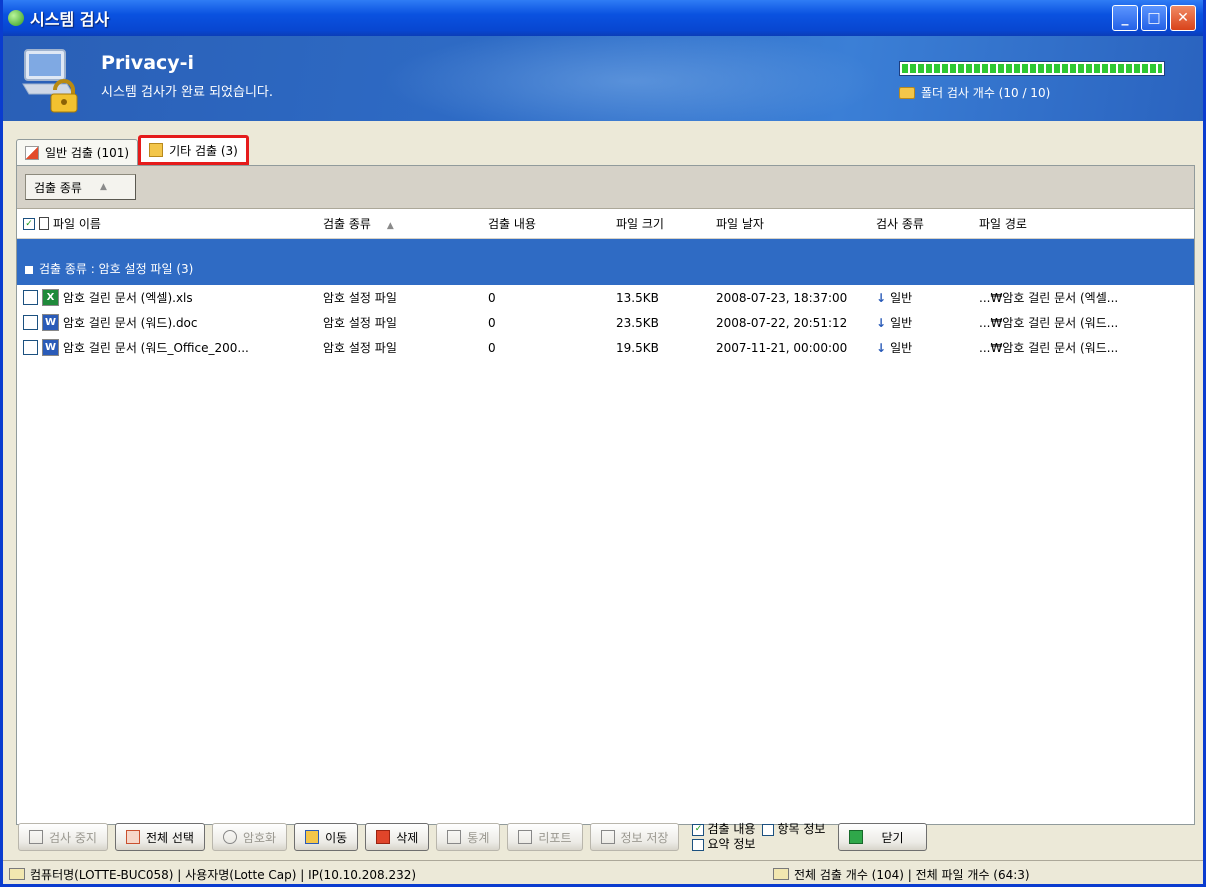 The height and width of the screenshot is (887, 1206). I want to click on scan-progress-fill, so click(1032, 68).